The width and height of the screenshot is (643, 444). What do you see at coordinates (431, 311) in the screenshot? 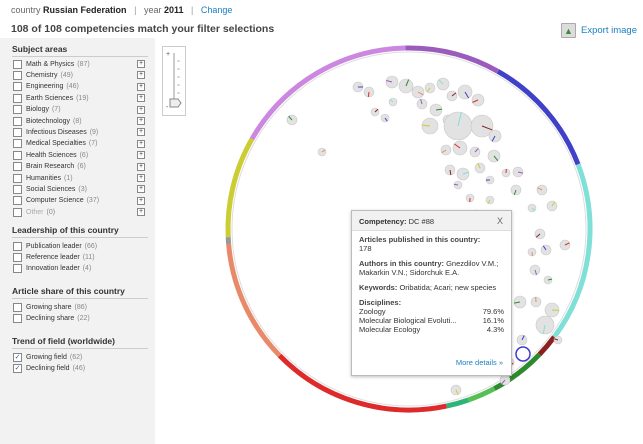
I see `discipline-row: Zoology 79.6%` at bounding box center [431, 311].